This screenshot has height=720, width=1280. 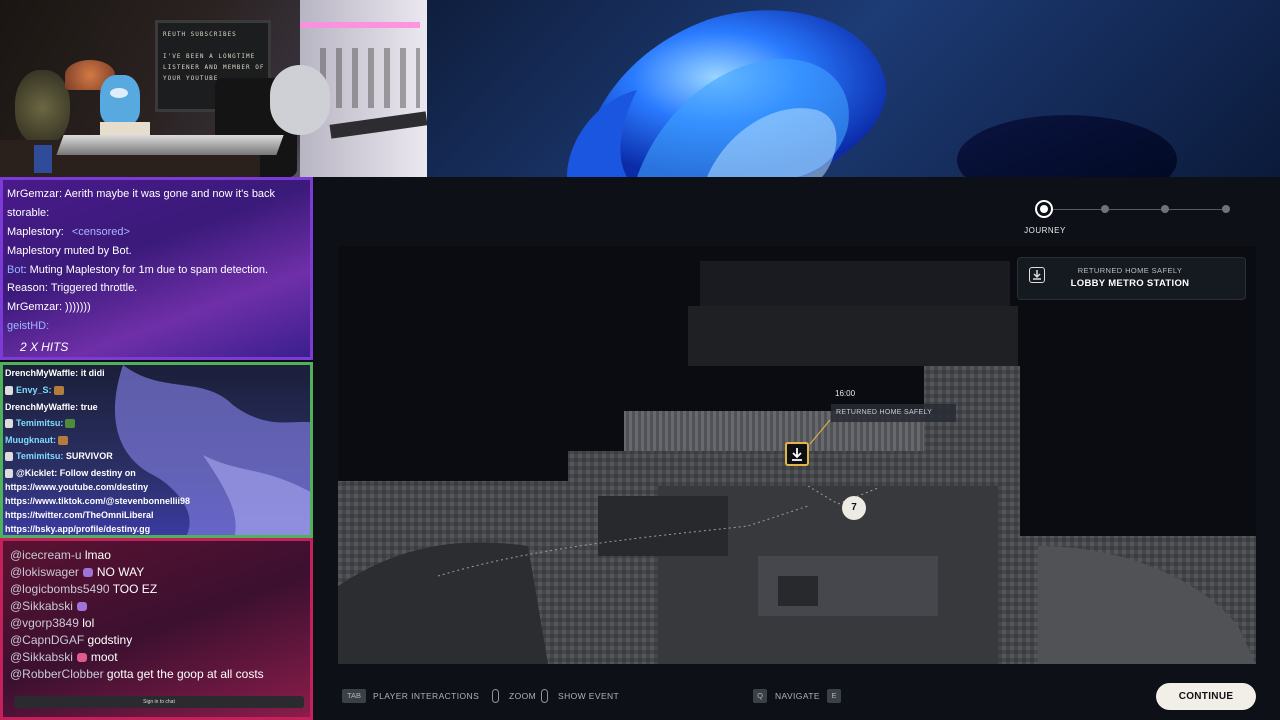 I want to click on chat-line: Reason: Triggered throttle., so click(x=72, y=288).